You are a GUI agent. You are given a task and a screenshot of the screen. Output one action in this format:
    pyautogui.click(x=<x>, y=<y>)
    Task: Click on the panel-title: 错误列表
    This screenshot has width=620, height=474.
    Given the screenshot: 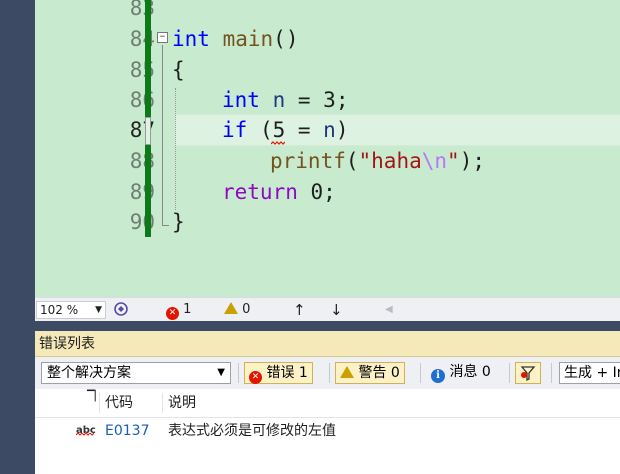 What is the action you would take?
    pyautogui.click(x=327, y=344)
    